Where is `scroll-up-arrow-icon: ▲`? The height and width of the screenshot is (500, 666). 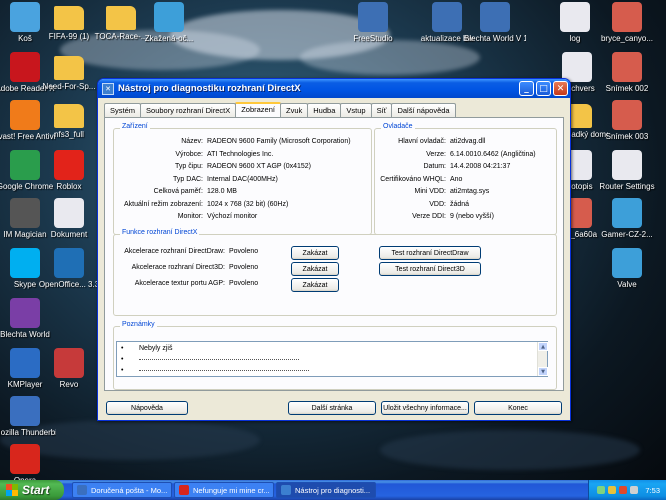
scroll-up-arrow-icon: ▲ is located at coordinates (543, 346).